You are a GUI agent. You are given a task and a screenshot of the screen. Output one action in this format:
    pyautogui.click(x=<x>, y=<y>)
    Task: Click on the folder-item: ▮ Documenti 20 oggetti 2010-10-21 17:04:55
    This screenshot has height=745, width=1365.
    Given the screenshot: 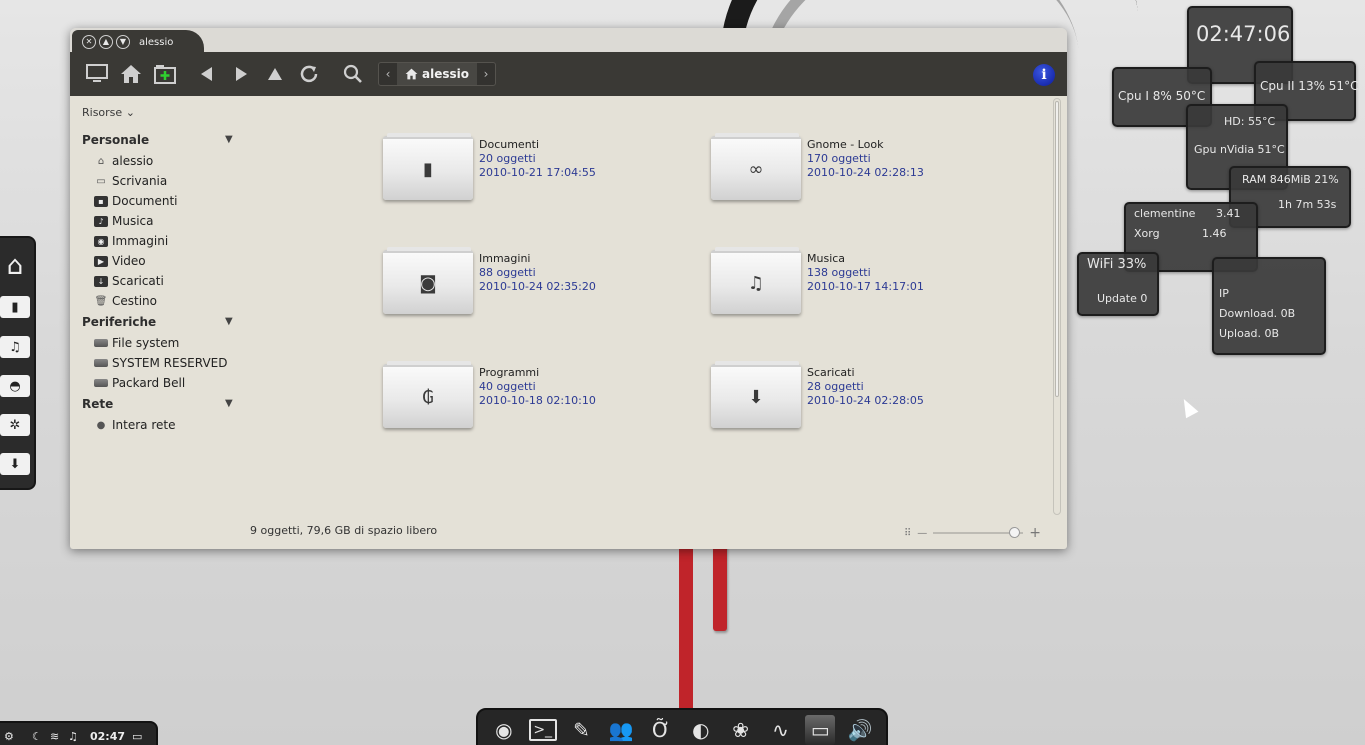 What is the action you would take?
    pyautogui.click(x=489, y=166)
    